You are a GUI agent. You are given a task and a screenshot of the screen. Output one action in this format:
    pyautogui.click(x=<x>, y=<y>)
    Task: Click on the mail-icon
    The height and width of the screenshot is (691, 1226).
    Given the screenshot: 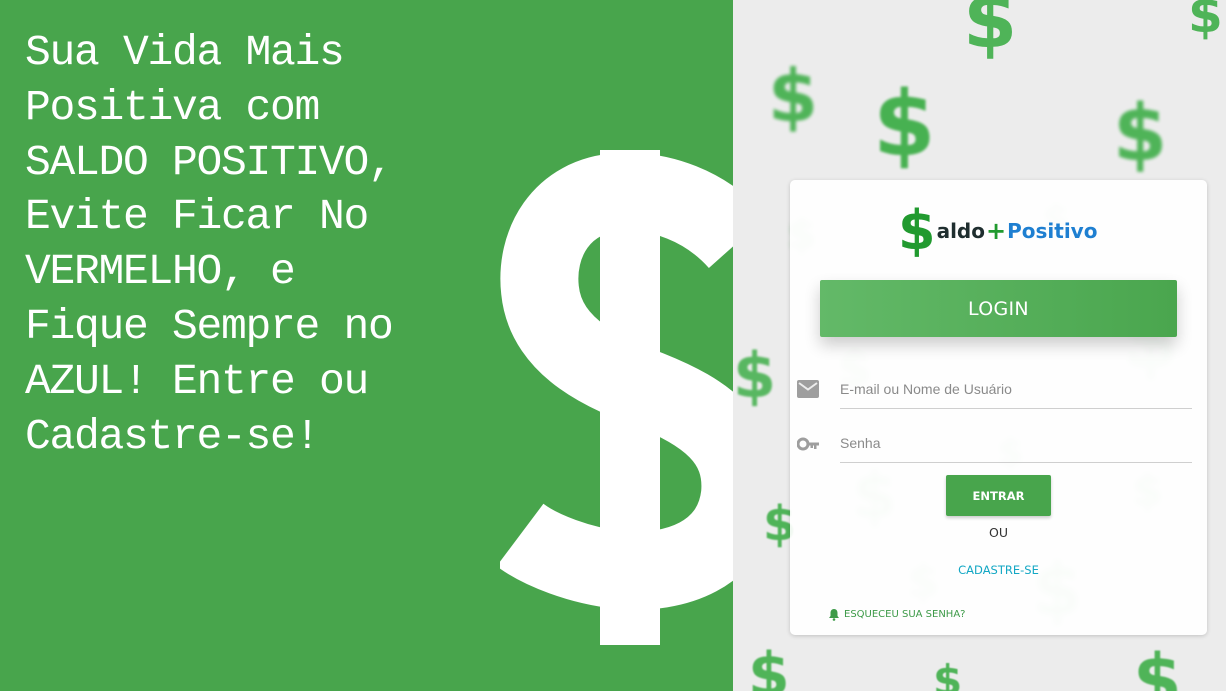 What is the action you would take?
    pyautogui.click(x=808, y=389)
    